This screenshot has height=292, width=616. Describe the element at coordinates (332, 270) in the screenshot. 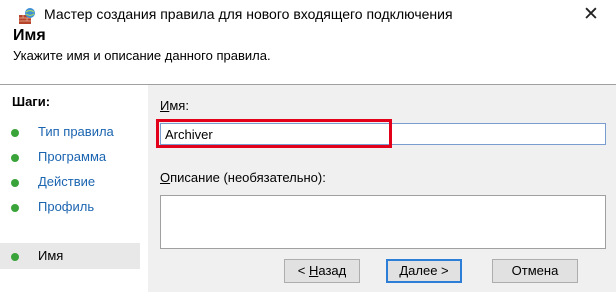

I see `button-text: азад` at that location.